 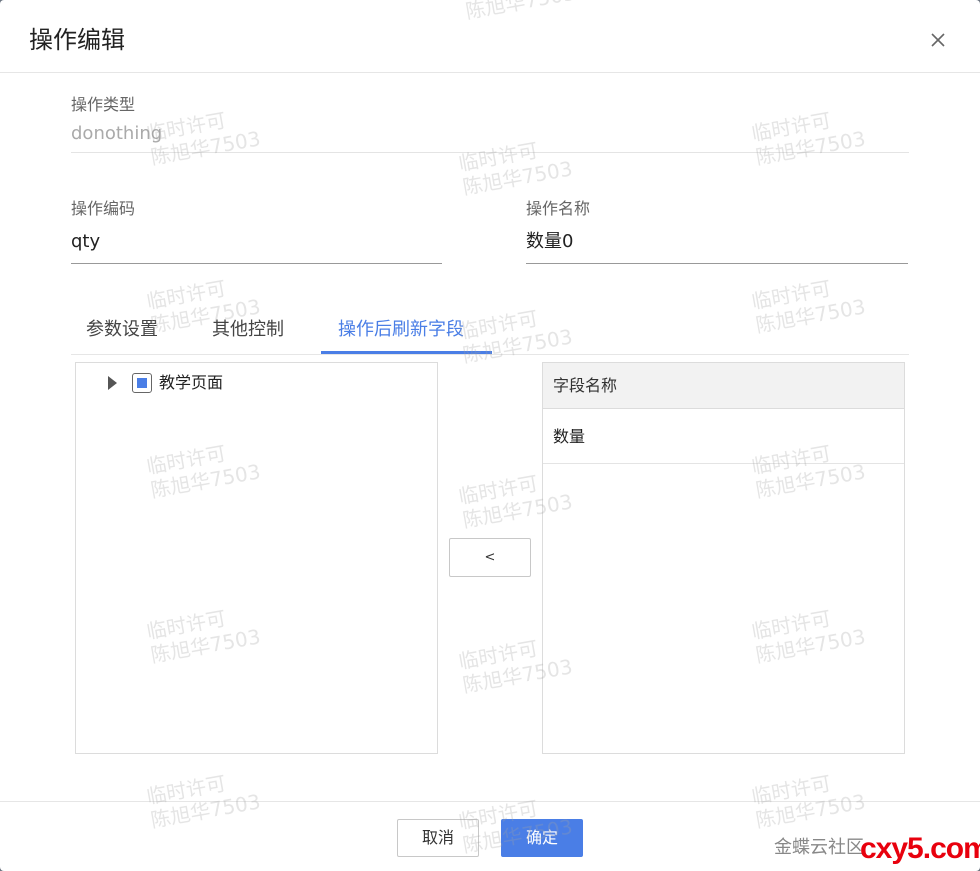 What do you see at coordinates (819, 847) in the screenshot?
I see `site-watermark-text: 金蝶云社区` at bounding box center [819, 847].